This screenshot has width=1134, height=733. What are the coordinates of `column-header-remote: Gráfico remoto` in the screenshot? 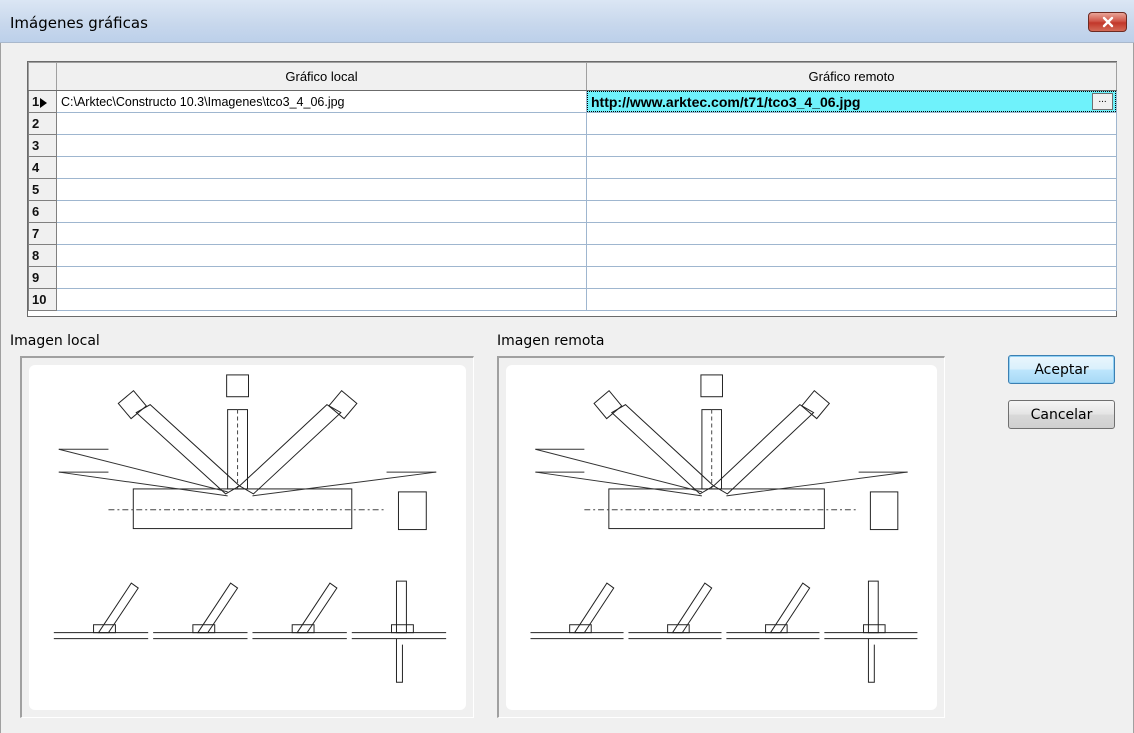 It's located at (851, 76).